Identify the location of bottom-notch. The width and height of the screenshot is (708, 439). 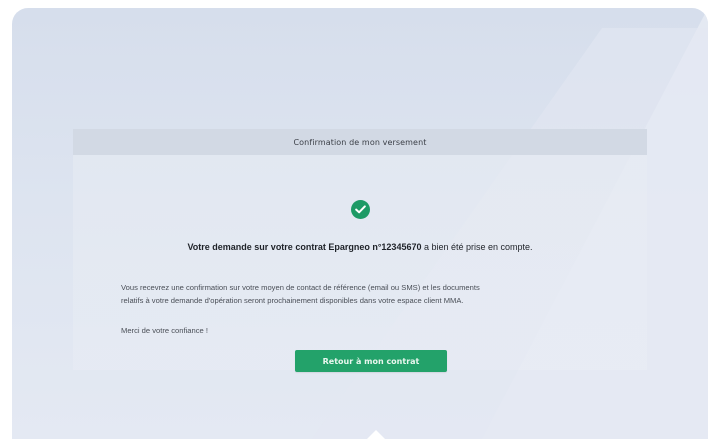
(376, 434).